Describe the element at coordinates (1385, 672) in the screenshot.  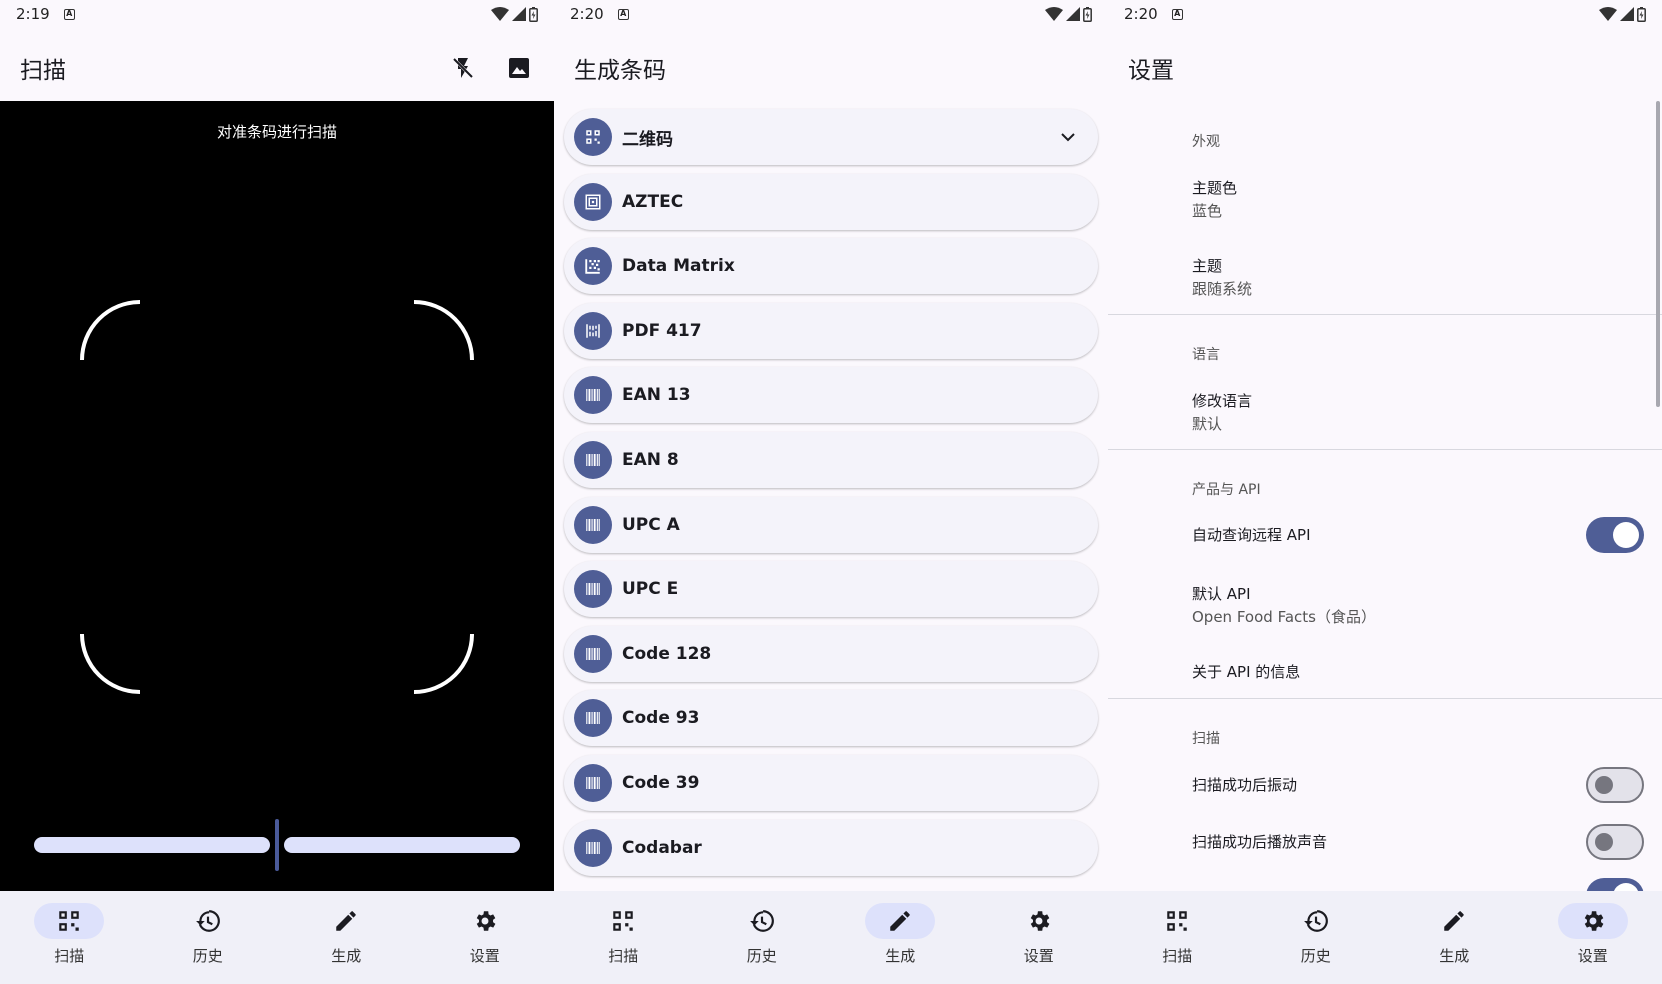
I see `setting-about-api: 关于 API 的信息` at that location.